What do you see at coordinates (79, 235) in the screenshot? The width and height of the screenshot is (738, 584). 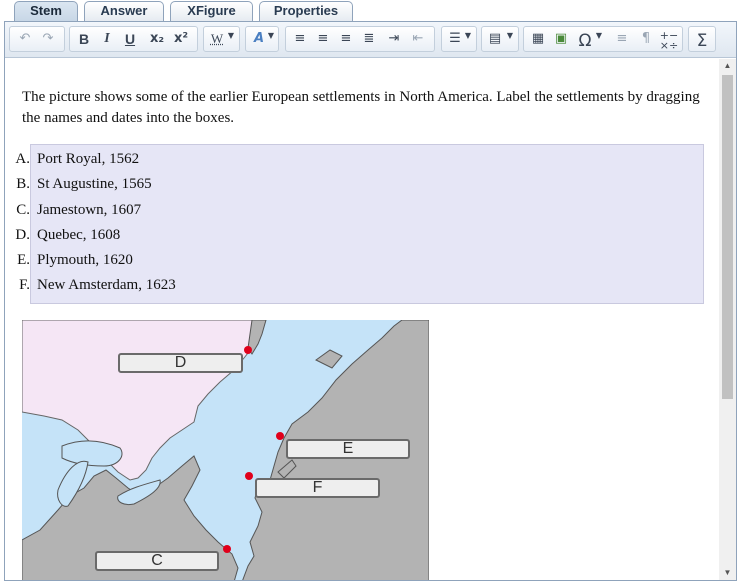 I see `choice-text: Quebec, 1608` at bounding box center [79, 235].